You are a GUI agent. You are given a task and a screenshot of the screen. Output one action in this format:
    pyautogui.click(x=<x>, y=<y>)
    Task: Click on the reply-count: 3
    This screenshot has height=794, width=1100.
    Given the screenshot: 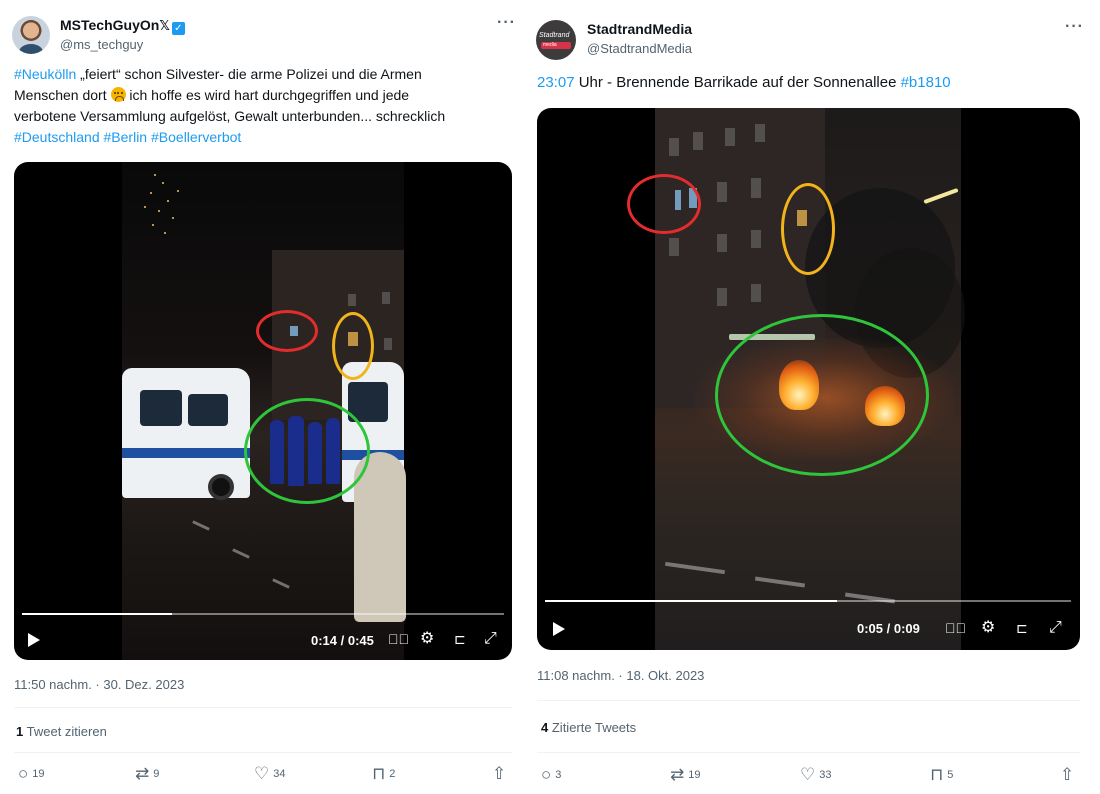 What is the action you would take?
    pyautogui.click(x=558, y=774)
    